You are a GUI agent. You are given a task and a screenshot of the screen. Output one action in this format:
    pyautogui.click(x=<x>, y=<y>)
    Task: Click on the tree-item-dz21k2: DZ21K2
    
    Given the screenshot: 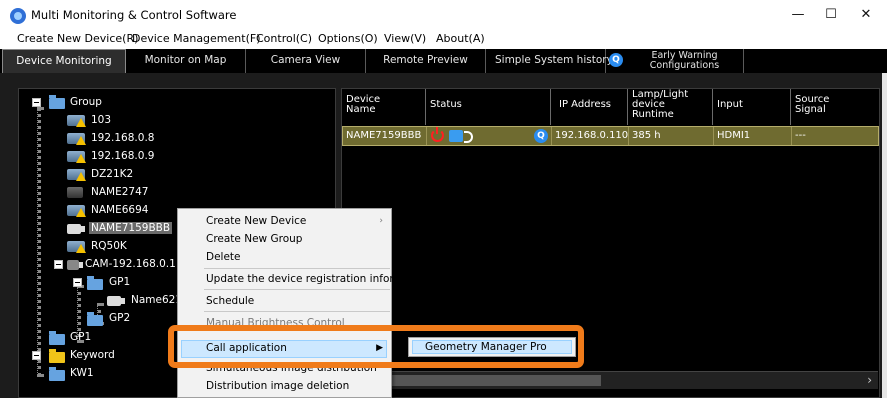 What is the action you would take?
    pyautogui.click(x=169, y=175)
    